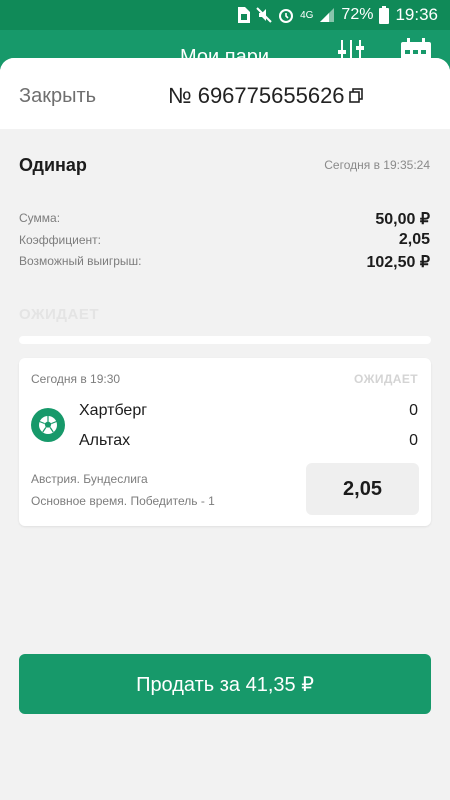 Image resolution: width=450 pixels, height=800 pixels. What do you see at coordinates (402, 219) in the screenshot?
I see `stake-value: 50,00 ₽` at bounding box center [402, 219].